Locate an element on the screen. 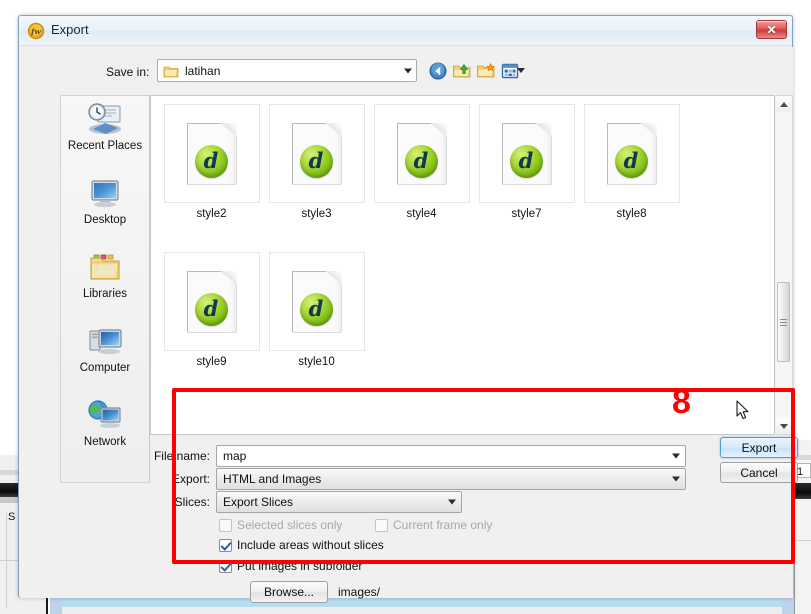  scrollbar-thumb is located at coordinates (783, 322).